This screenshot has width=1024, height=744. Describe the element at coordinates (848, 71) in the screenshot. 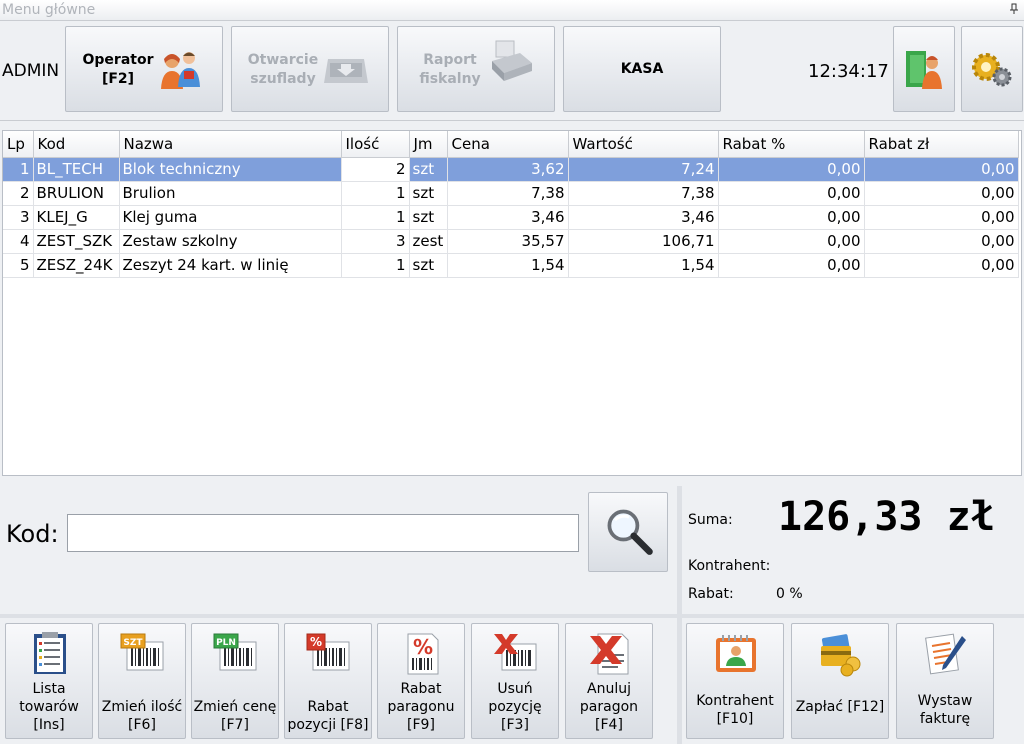

I see `clock: 12:34:17` at that location.